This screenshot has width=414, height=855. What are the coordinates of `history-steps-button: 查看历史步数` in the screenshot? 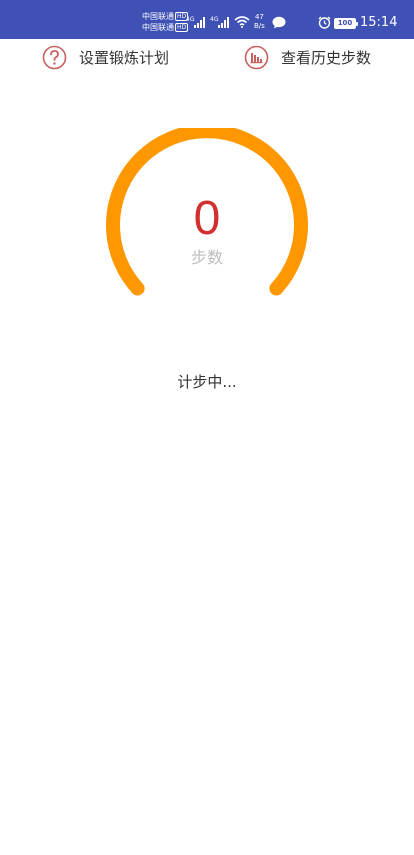 It's located at (307, 57).